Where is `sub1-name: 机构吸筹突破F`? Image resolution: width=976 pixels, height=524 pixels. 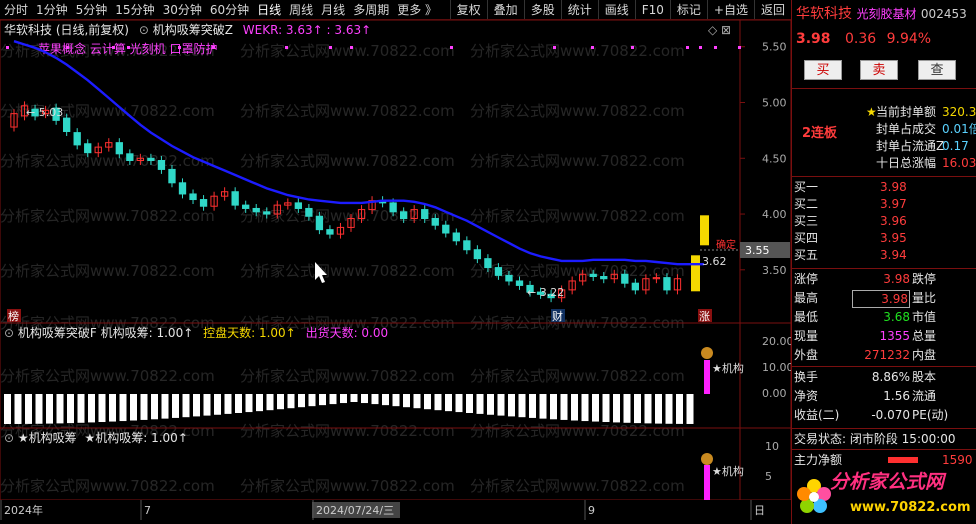
sub1-name: 机构吸筹突破F is located at coordinates (57, 333).